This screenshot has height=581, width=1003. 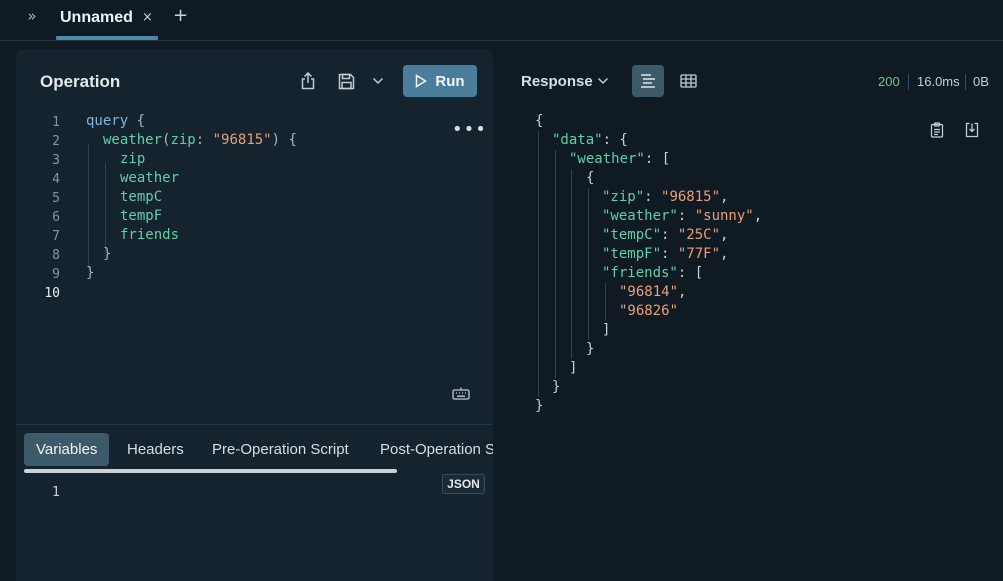 I want to click on operation-title: Operation, so click(x=80, y=81).